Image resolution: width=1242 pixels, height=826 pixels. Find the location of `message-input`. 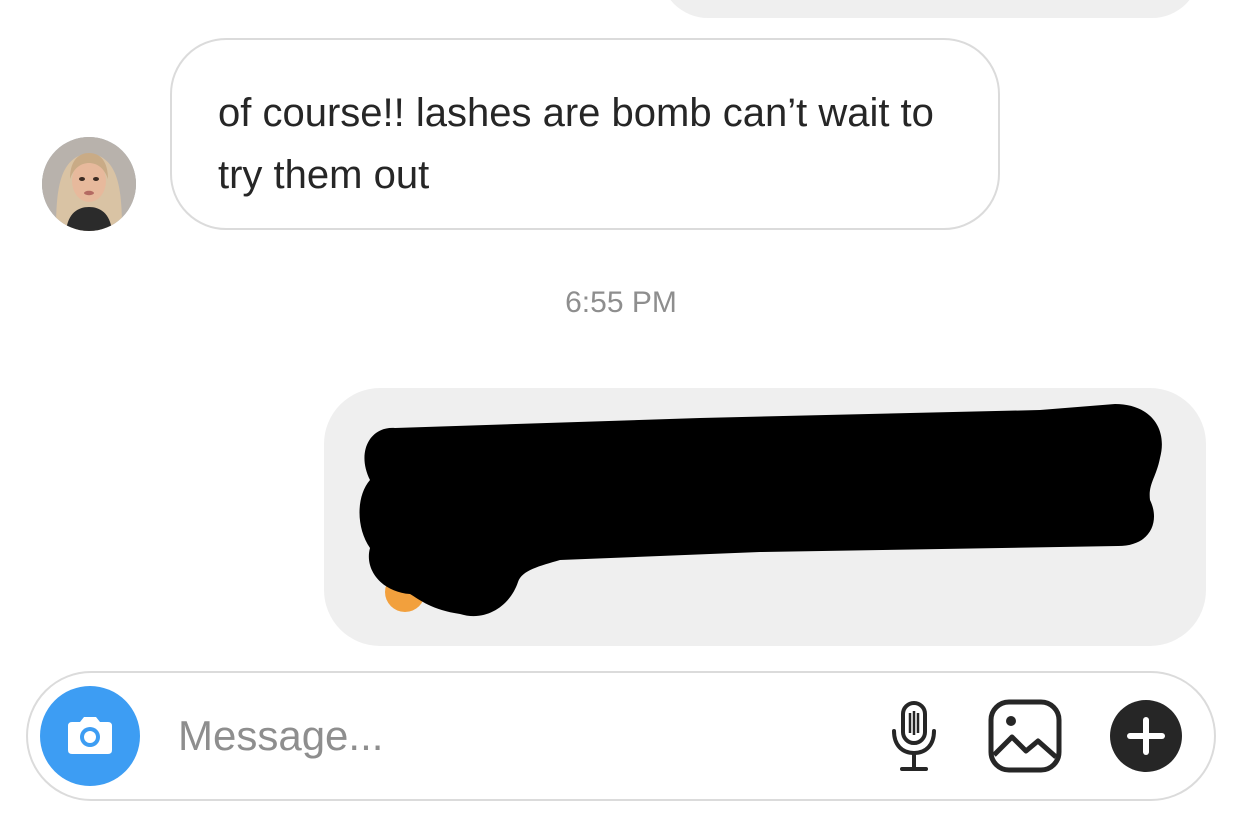

message-input is located at coordinates (518, 736).